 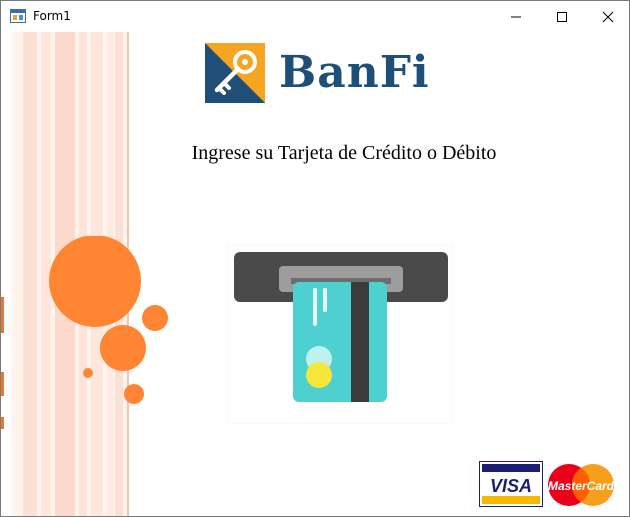 What do you see at coordinates (3, 274) in the screenshot?
I see `left-edge-accent` at bounding box center [3, 274].